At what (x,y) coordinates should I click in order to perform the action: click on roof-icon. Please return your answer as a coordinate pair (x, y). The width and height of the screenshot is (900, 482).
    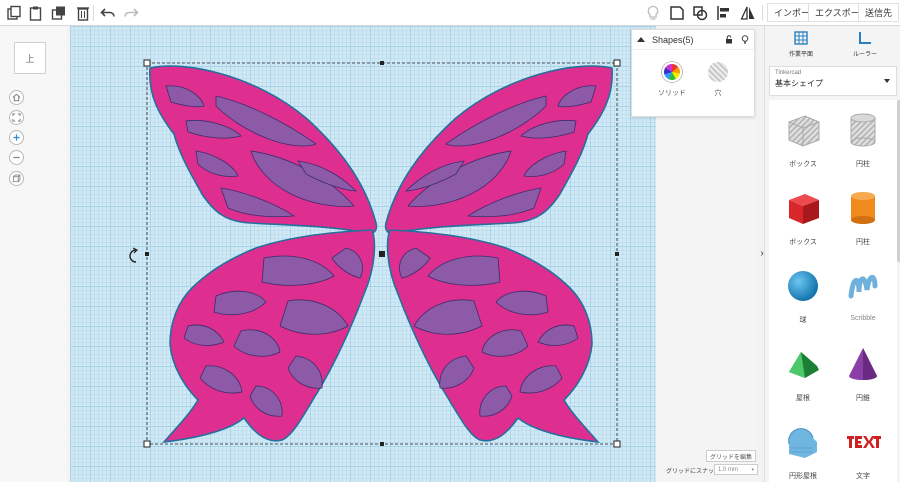
    Looking at the image, I should click on (804, 365).